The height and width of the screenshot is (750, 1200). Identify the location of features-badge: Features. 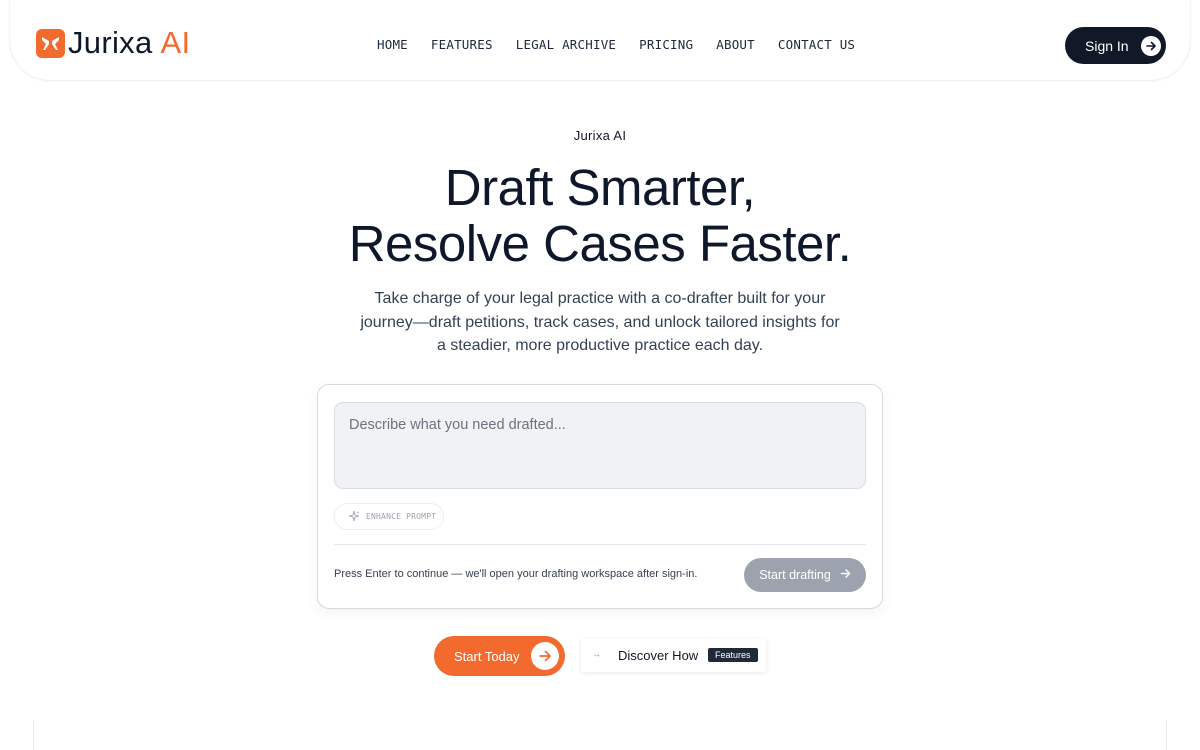
(733, 655).